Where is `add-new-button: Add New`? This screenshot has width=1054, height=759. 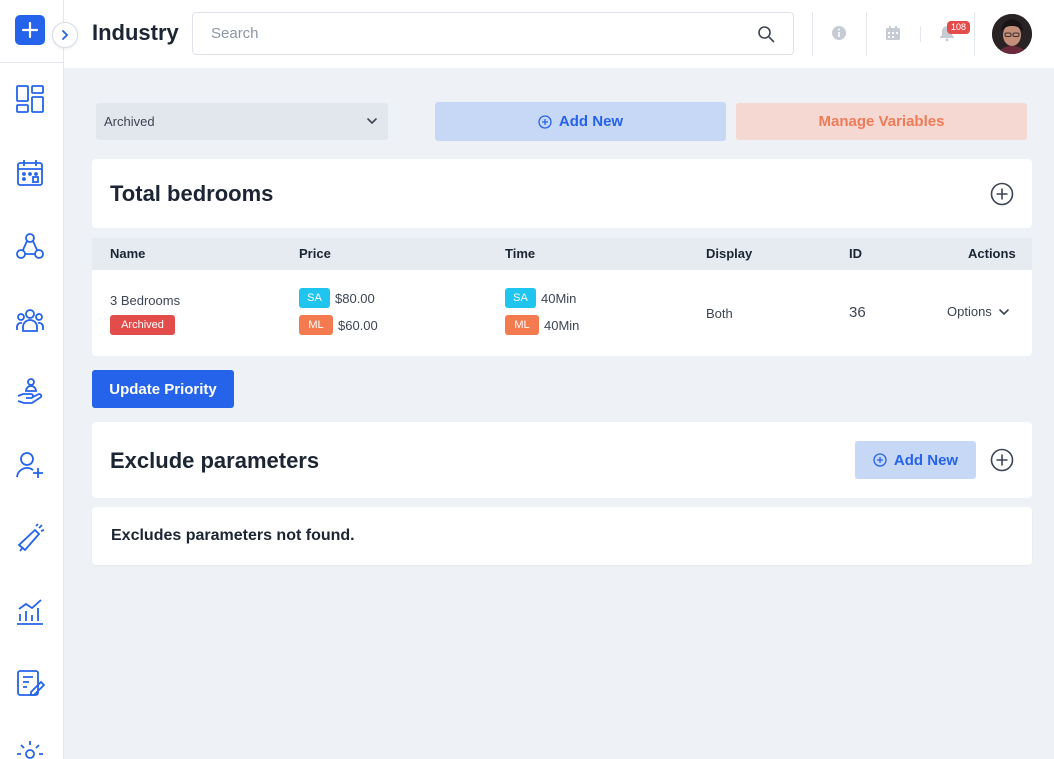 add-new-button: Add New is located at coordinates (580, 121).